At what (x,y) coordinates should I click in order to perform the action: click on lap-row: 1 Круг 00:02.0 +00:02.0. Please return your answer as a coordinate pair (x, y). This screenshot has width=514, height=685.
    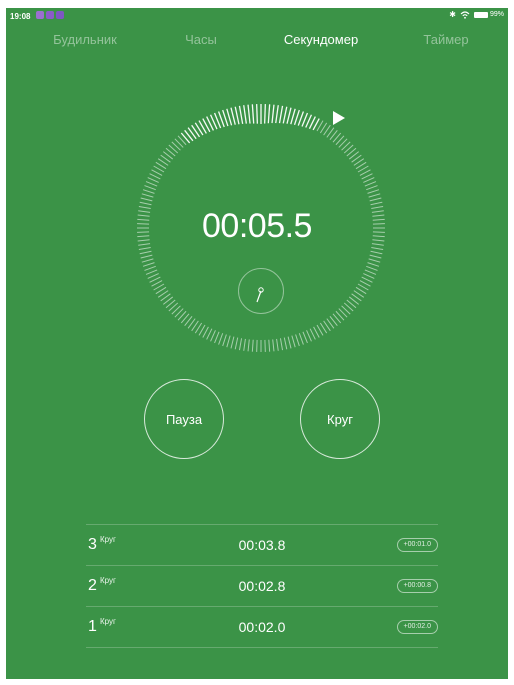
    Looking at the image, I should click on (262, 627).